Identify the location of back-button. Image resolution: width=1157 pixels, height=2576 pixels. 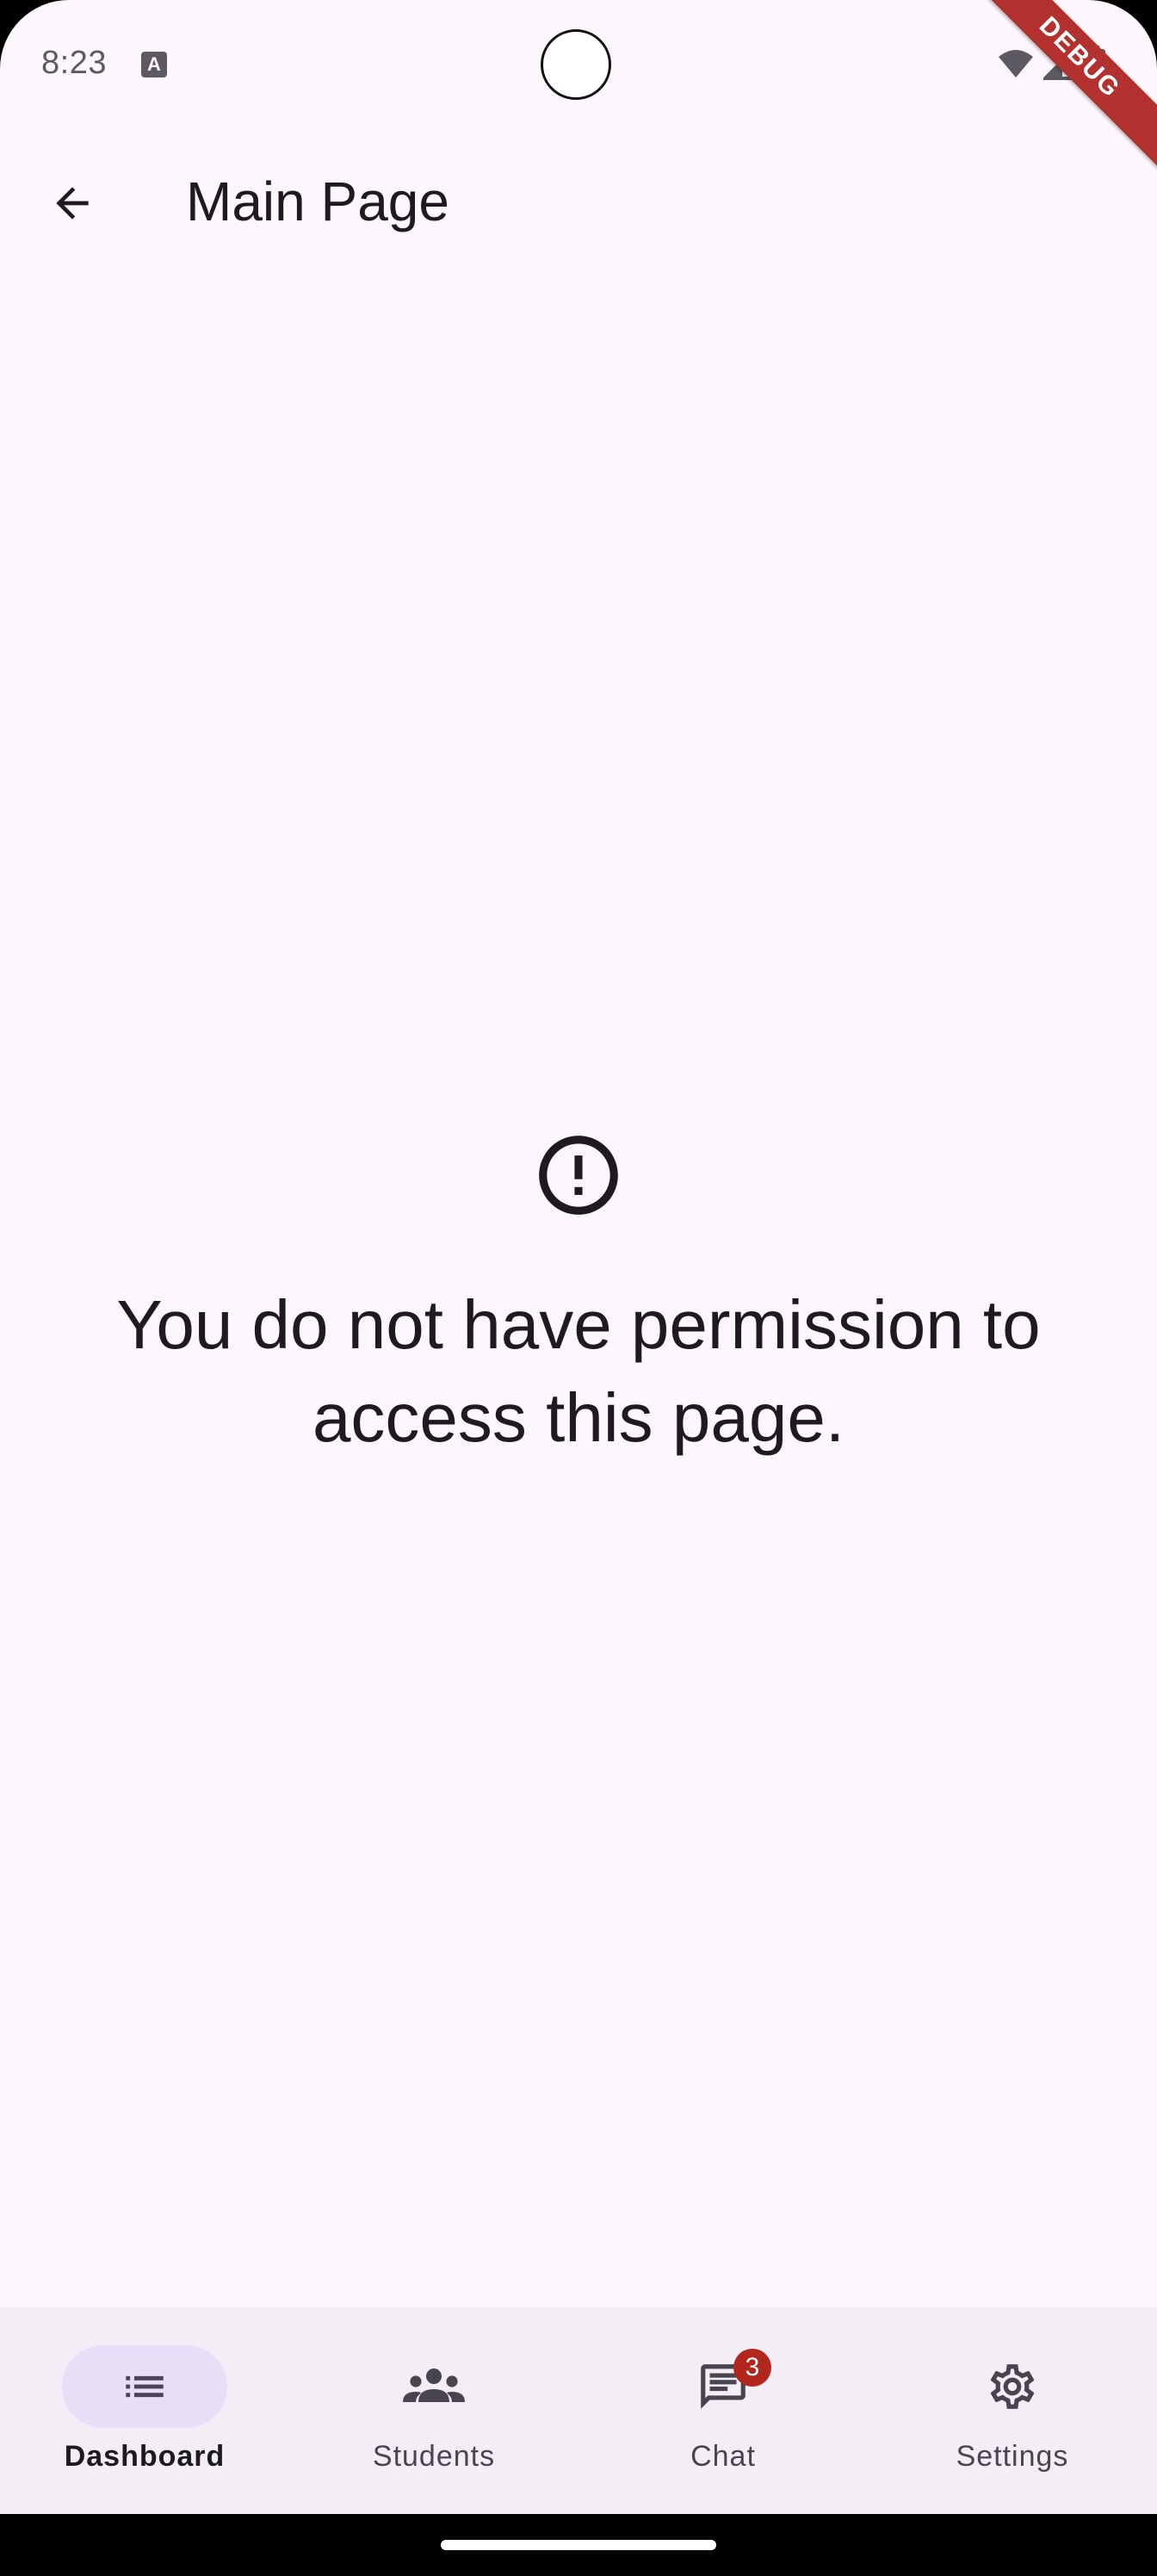
(72, 203).